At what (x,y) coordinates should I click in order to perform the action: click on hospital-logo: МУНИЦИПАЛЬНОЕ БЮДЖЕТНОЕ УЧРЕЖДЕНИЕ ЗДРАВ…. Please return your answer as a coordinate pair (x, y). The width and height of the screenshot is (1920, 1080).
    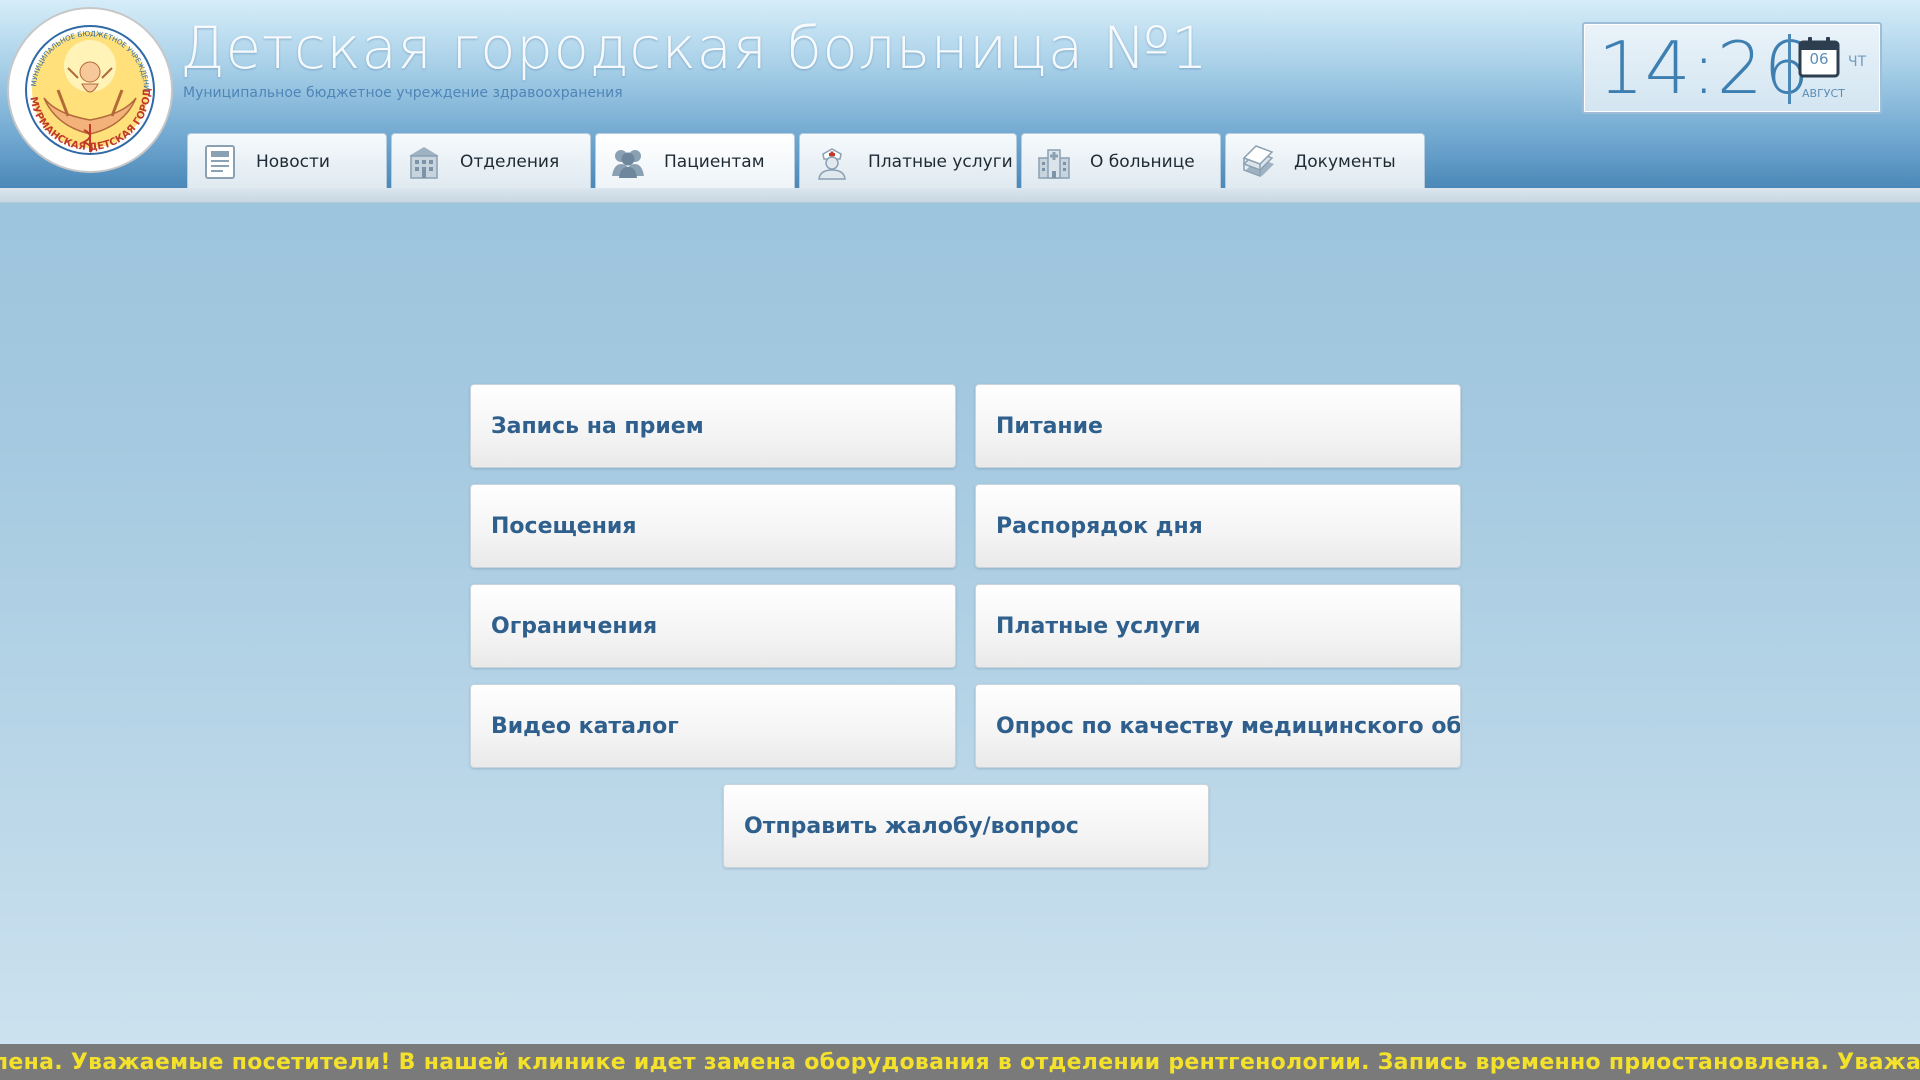
    Looking at the image, I should click on (89, 89).